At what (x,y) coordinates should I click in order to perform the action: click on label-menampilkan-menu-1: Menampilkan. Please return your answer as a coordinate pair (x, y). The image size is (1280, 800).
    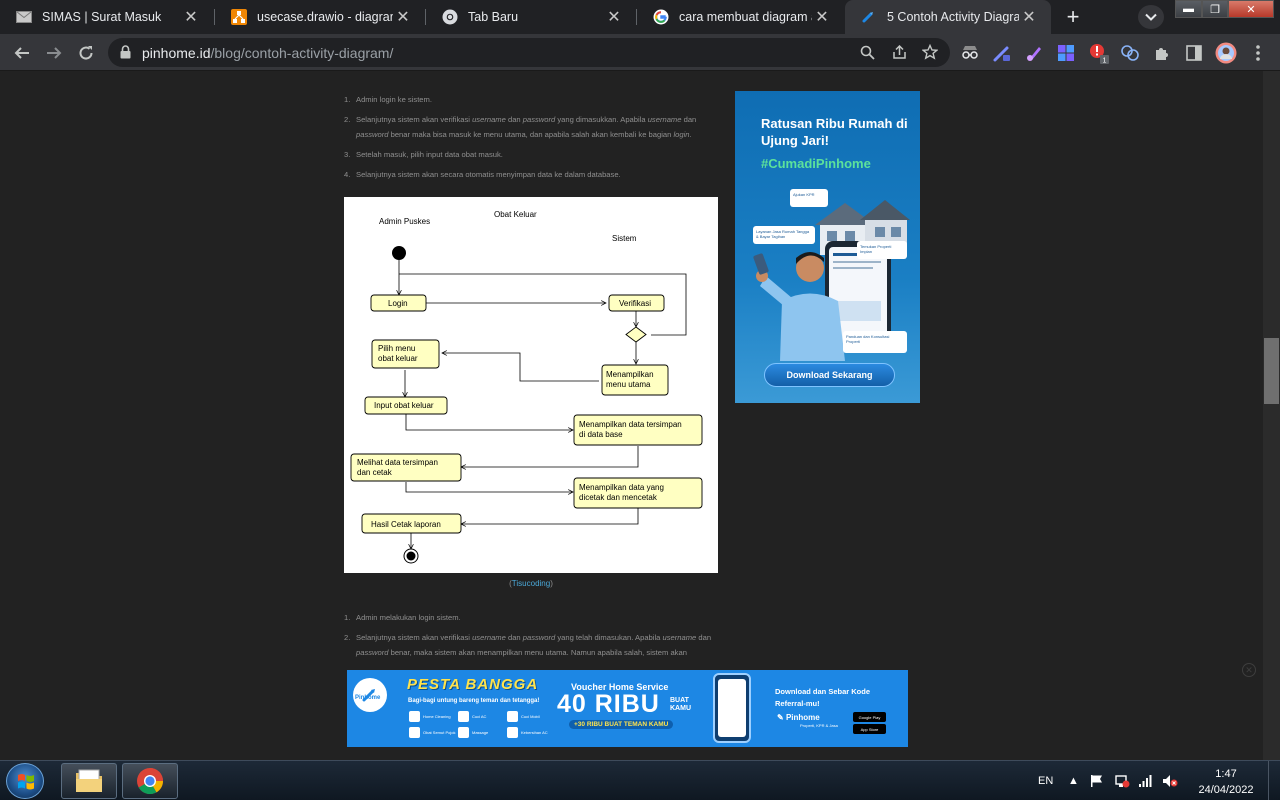
    Looking at the image, I should click on (630, 374).